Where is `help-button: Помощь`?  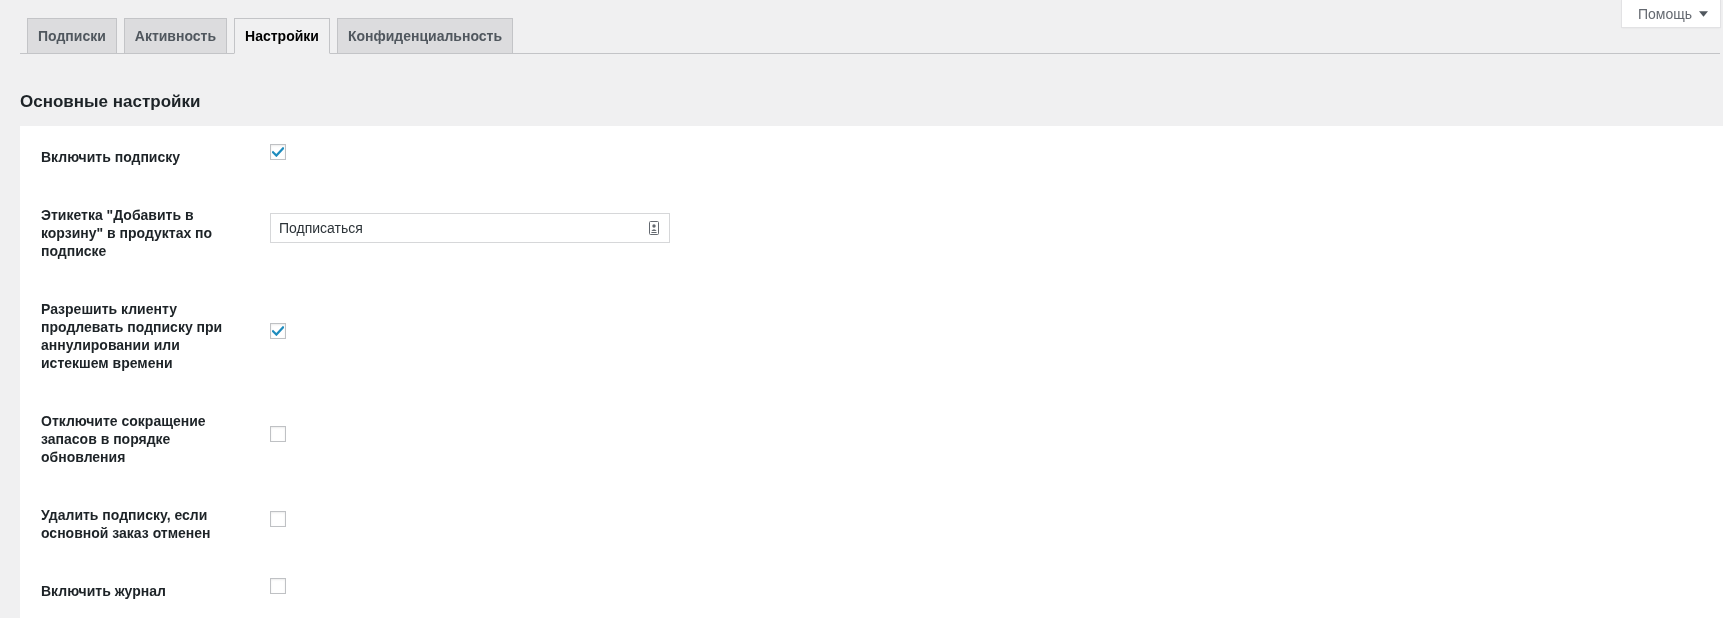
help-button: Помощь is located at coordinates (1671, 13).